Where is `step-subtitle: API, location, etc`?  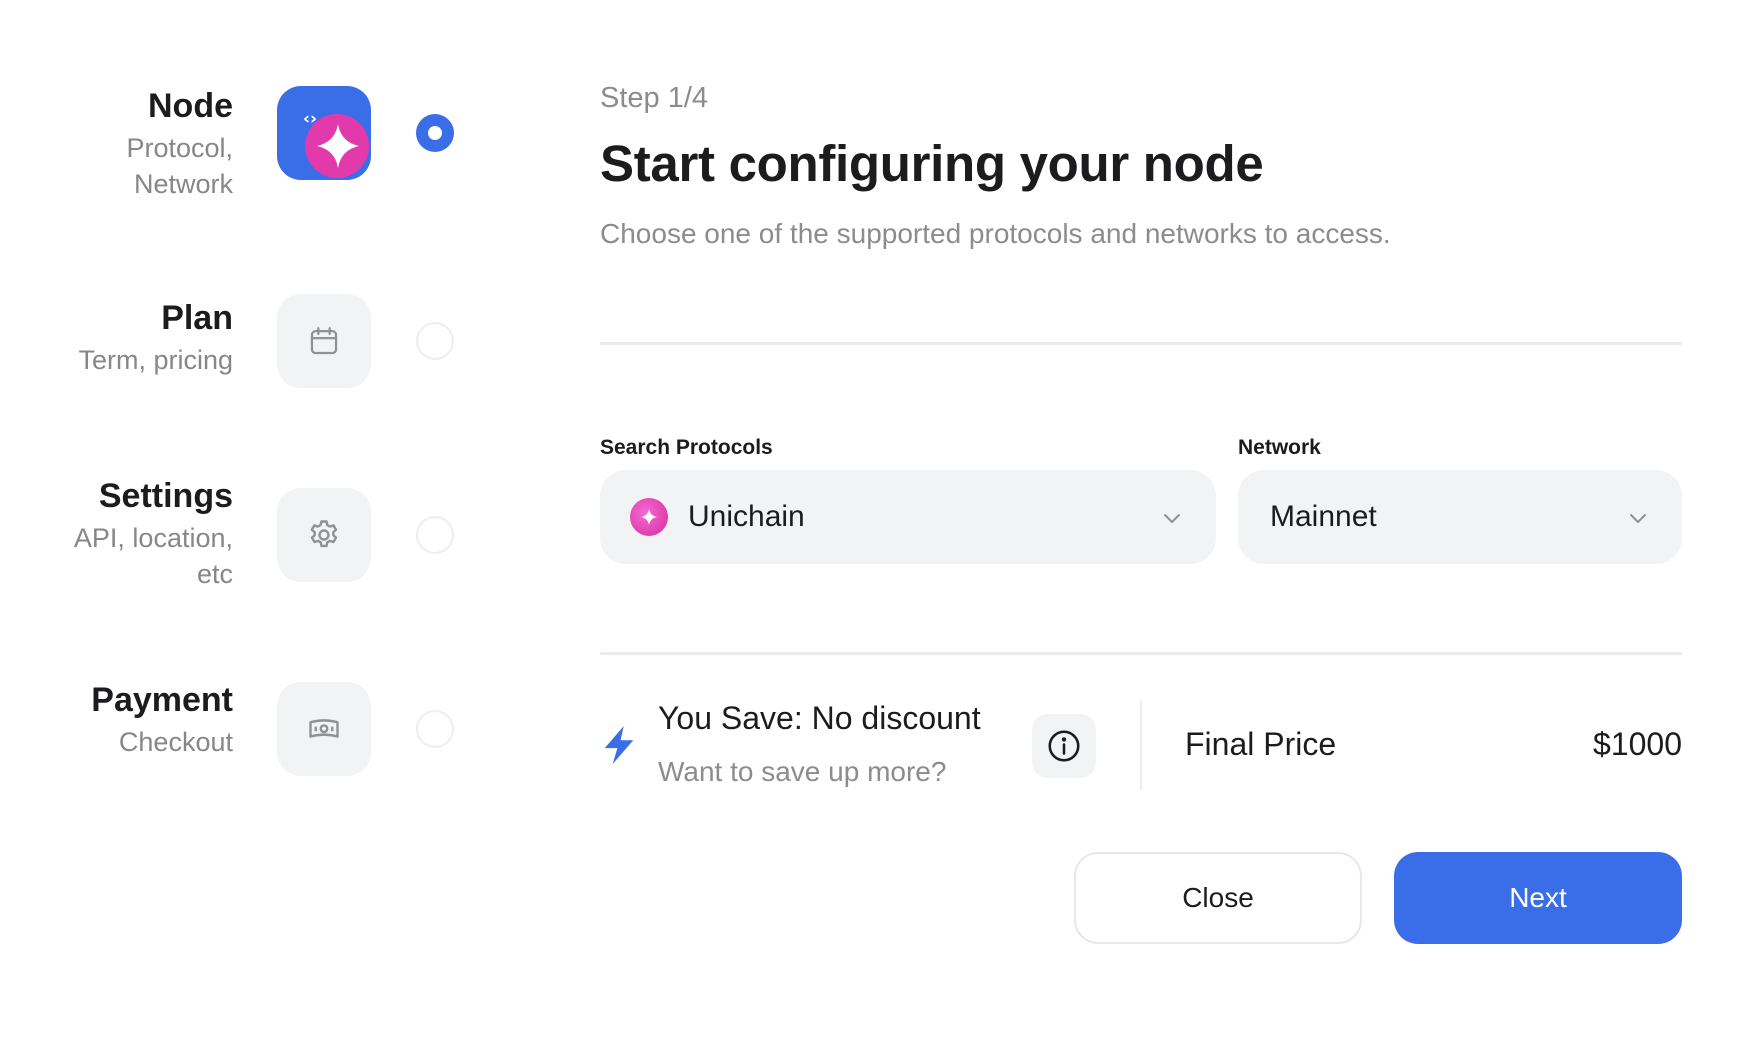
step-subtitle: API, location, etc is located at coordinates (153, 556).